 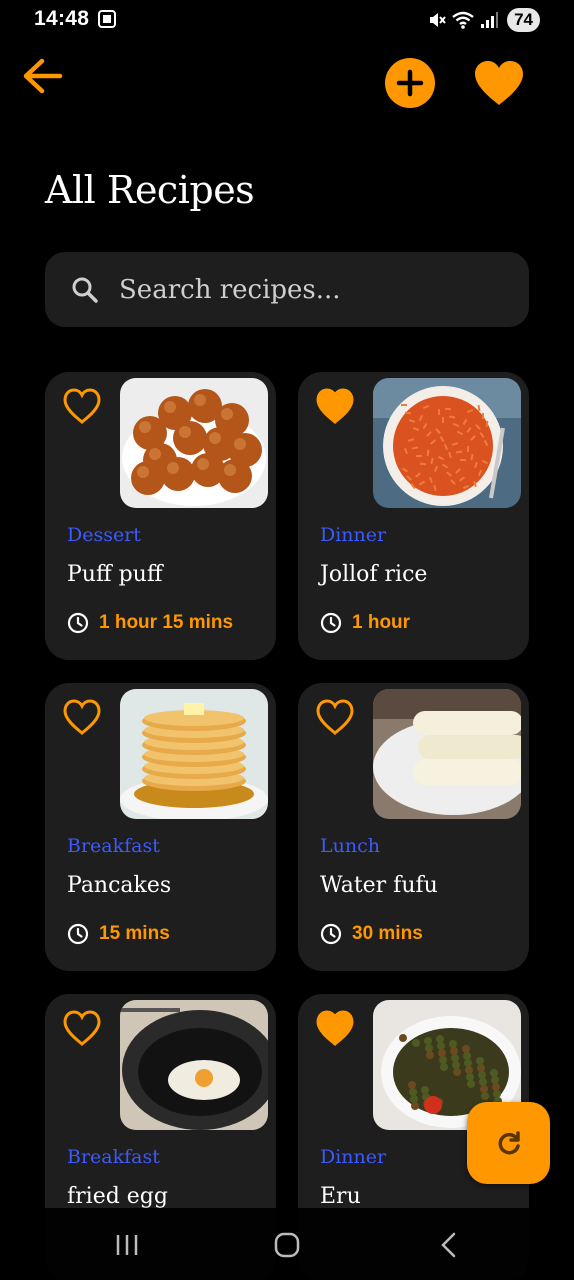 What do you see at coordinates (117, 1196) in the screenshot?
I see `recipe-name: fried egg` at bounding box center [117, 1196].